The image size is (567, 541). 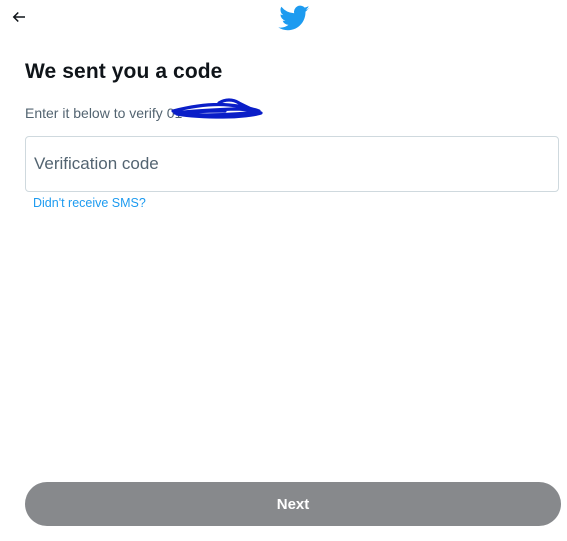 I want to click on twitter-logo, so click(x=294, y=18).